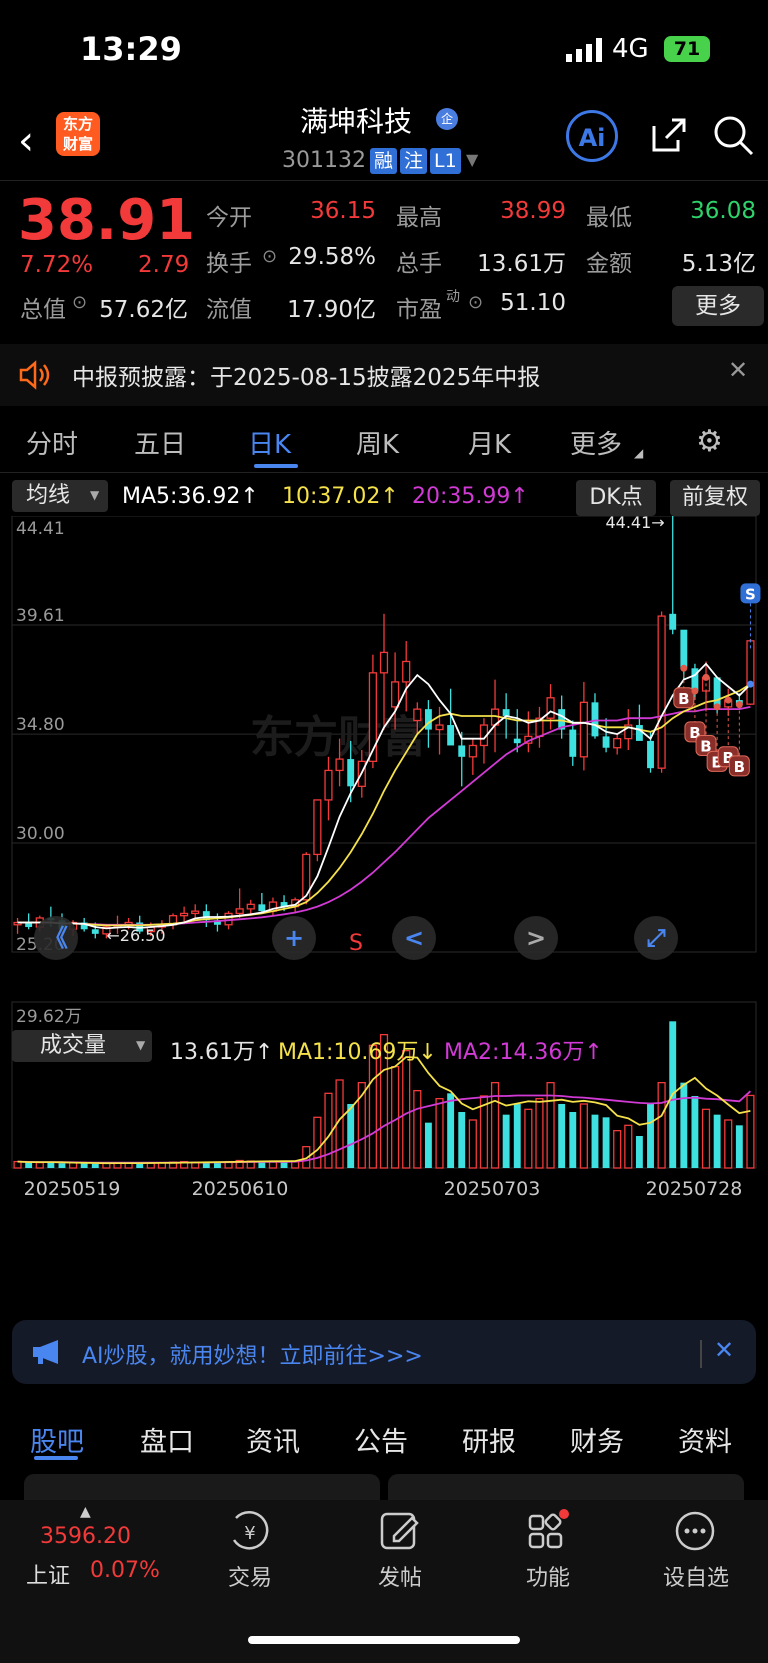  What do you see at coordinates (592, 136) in the screenshot?
I see `ai-button: Ai` at bounding box center [592, 136].